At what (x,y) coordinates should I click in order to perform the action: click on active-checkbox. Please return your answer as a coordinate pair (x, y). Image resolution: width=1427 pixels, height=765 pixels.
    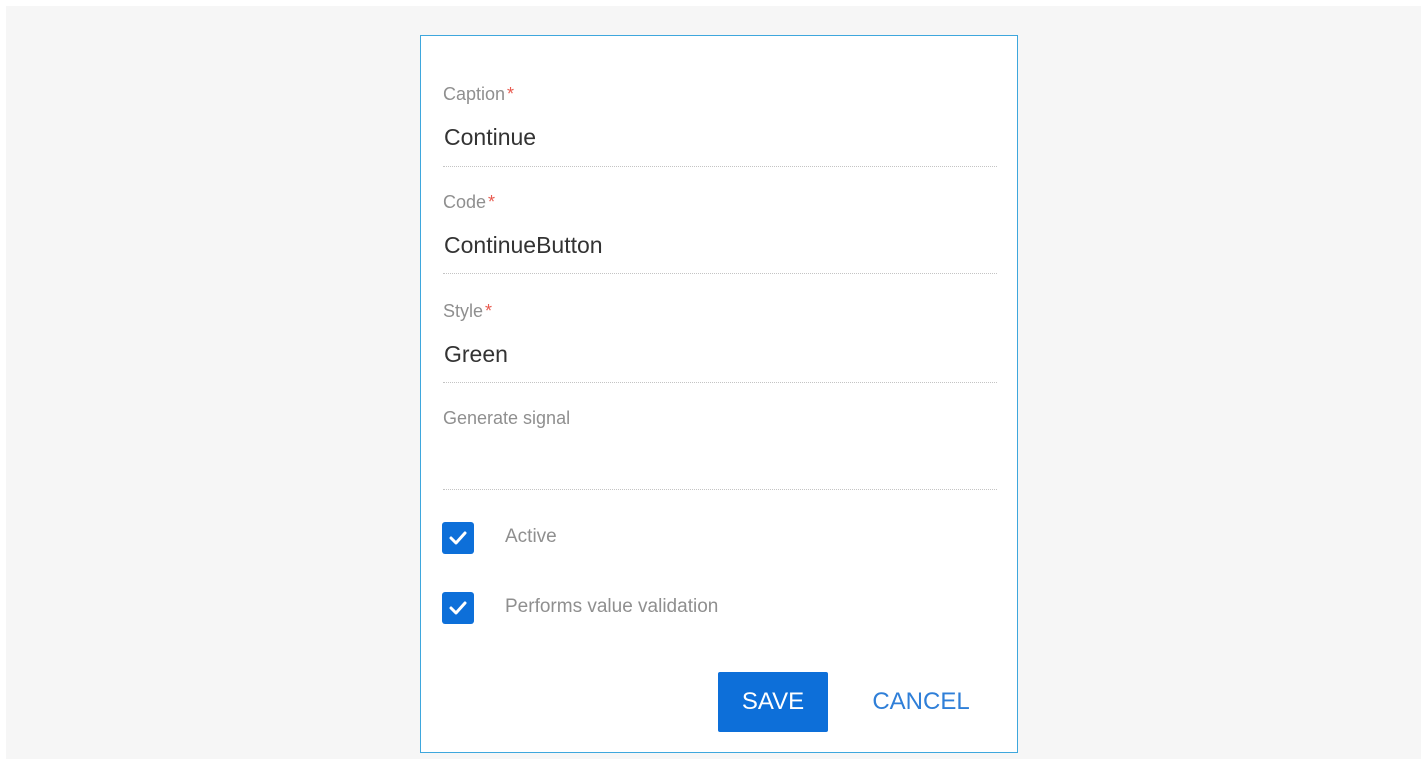
    Looking at the image, I should click on (458, 538).